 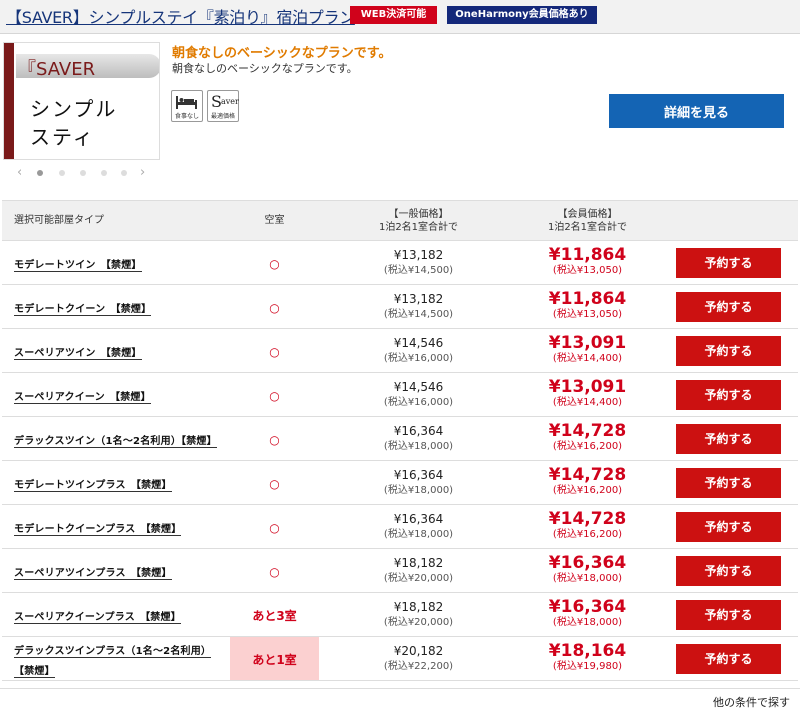 I want to click on room-type-name: スーペリアツイン 【禁煙】, so click(x=78, y=353).